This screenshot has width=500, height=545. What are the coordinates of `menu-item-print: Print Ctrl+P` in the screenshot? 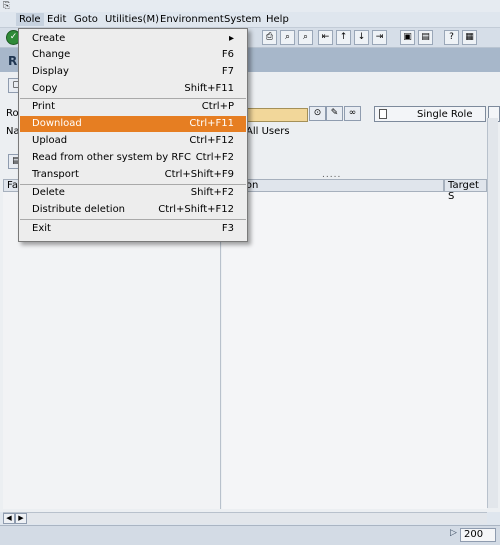 It's located at (133, 107).